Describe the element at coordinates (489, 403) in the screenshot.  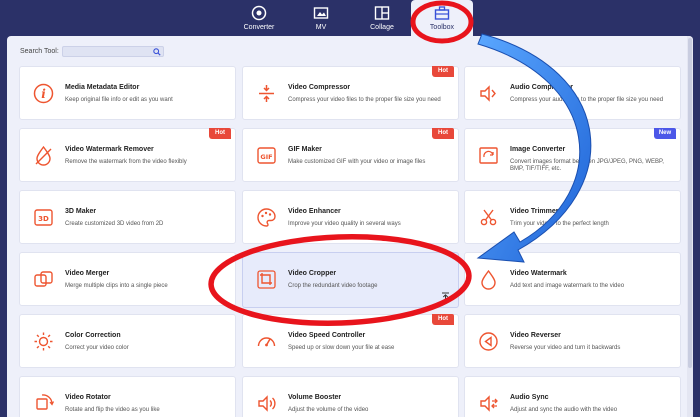
I see `audio-sync-icon` at that location.